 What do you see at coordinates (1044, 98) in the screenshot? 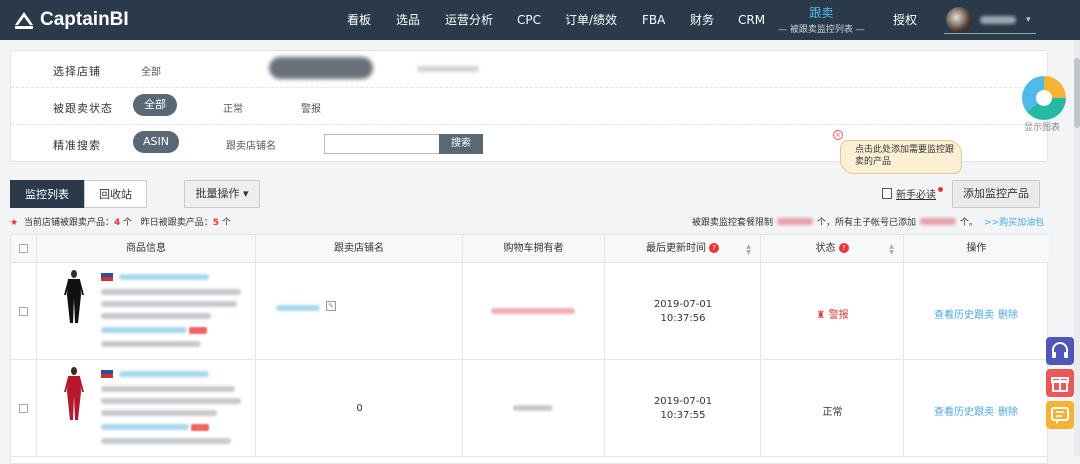
I see `pie-chart-icon` at bounding box center [1044, 98].